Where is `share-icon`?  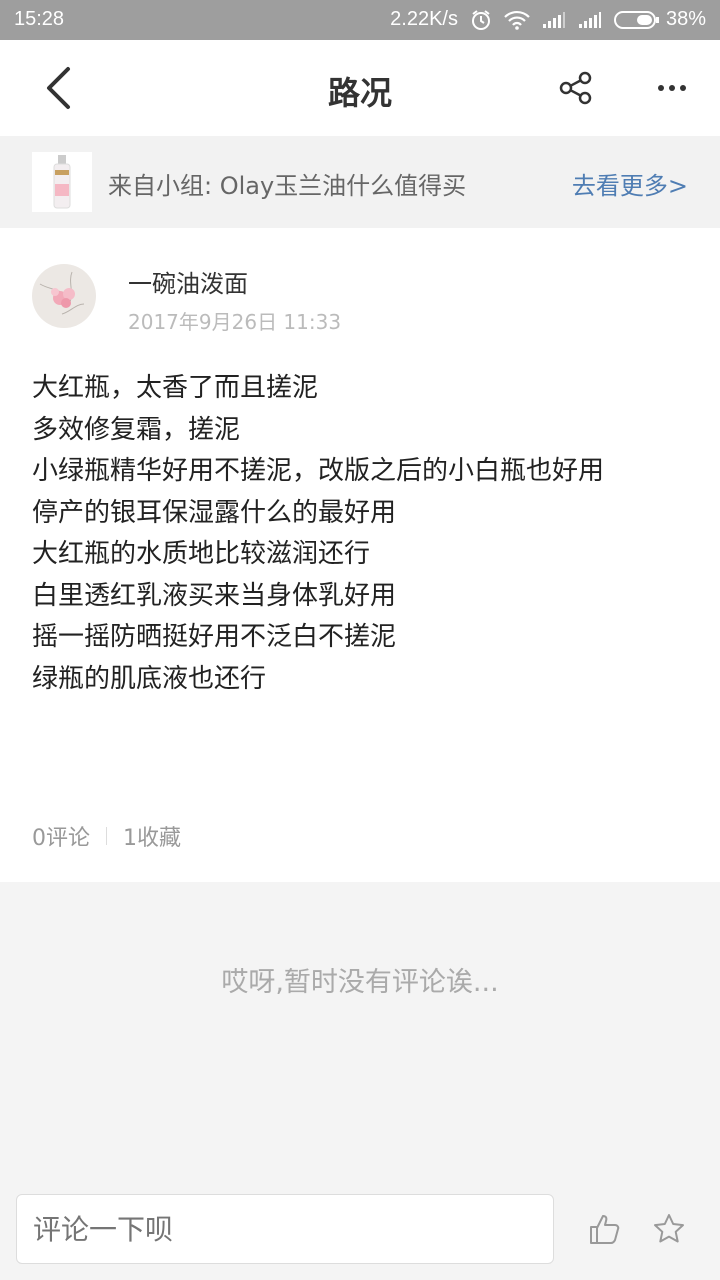
share-icon is located at coordinates (575, 88).